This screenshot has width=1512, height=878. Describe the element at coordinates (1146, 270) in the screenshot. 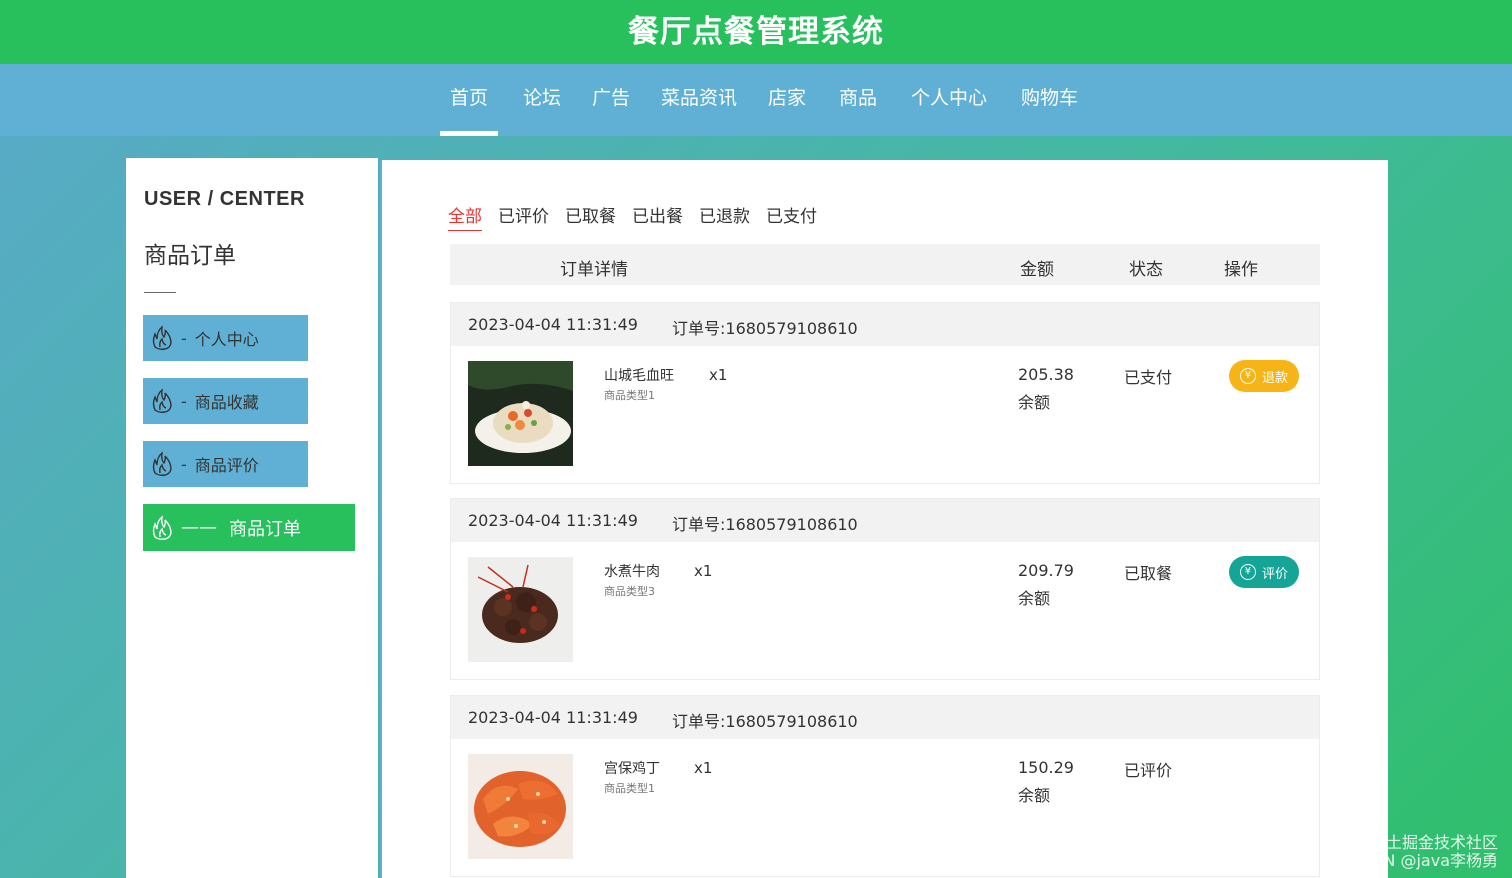

I see `header-status: 状态` at that location.